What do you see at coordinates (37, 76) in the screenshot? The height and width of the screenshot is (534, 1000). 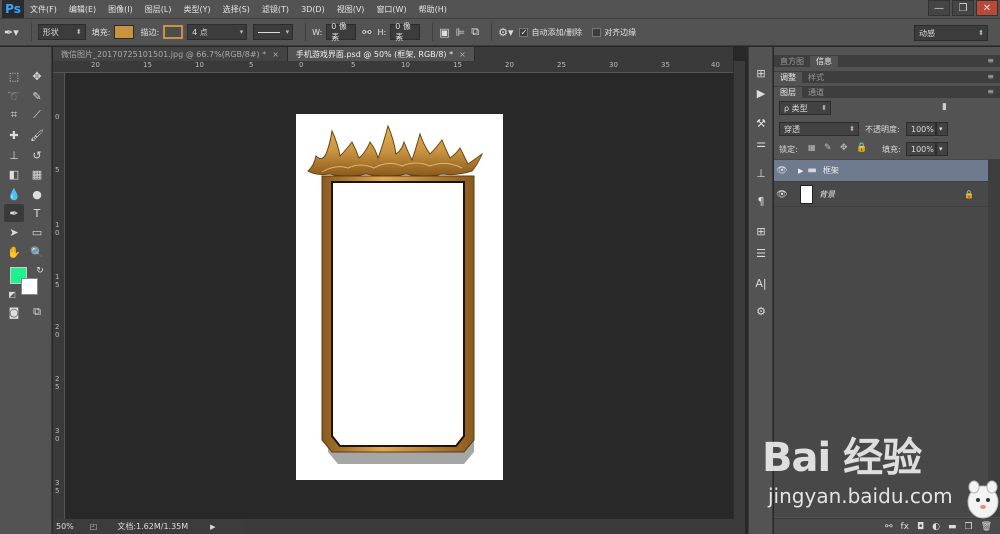 I see `move-tool-icon: ✥` at bounding box center [37, 76].